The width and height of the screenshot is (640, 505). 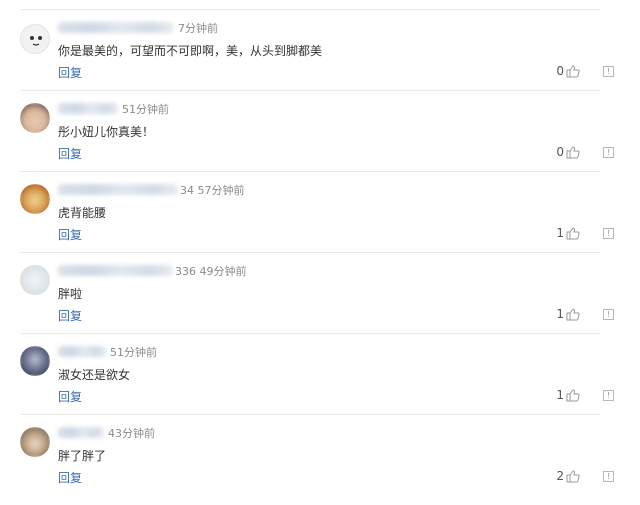 I want to click on comment-time: 336 49分钟前, so click(x=211, y=271).